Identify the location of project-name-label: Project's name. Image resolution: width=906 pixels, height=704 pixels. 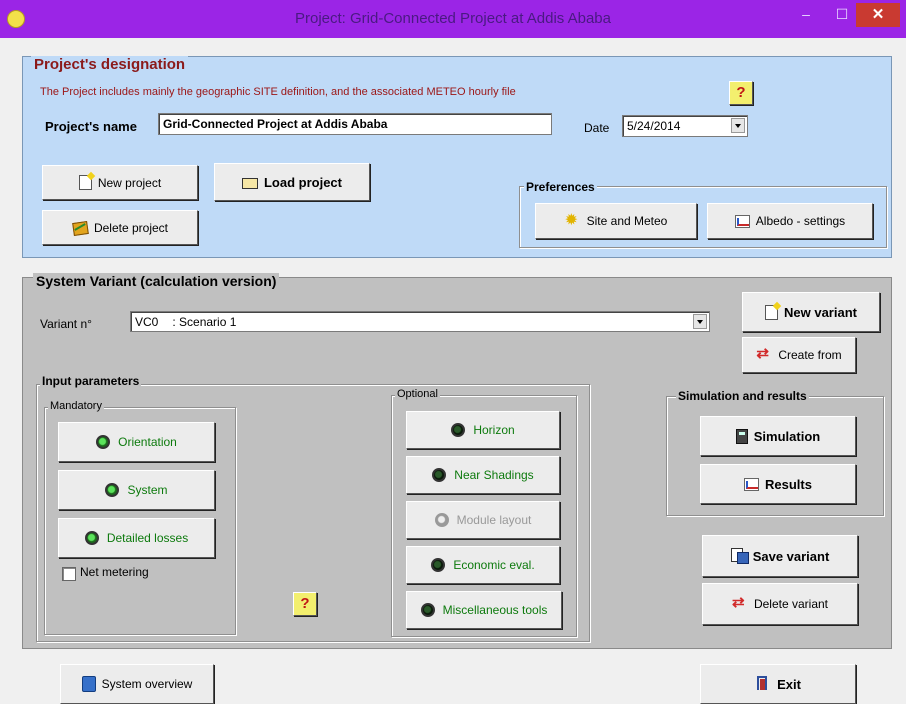
(91, 126).